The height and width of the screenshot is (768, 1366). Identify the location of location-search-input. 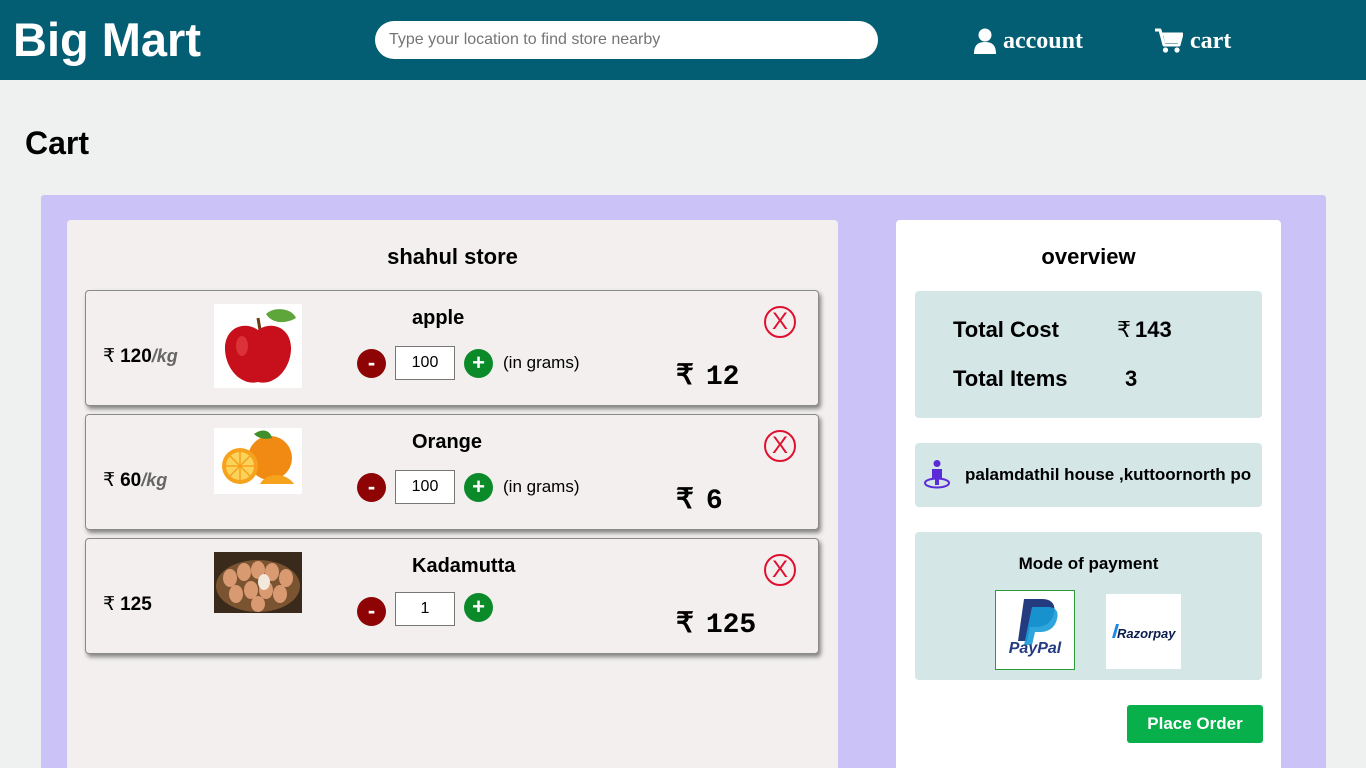
(626, 40).